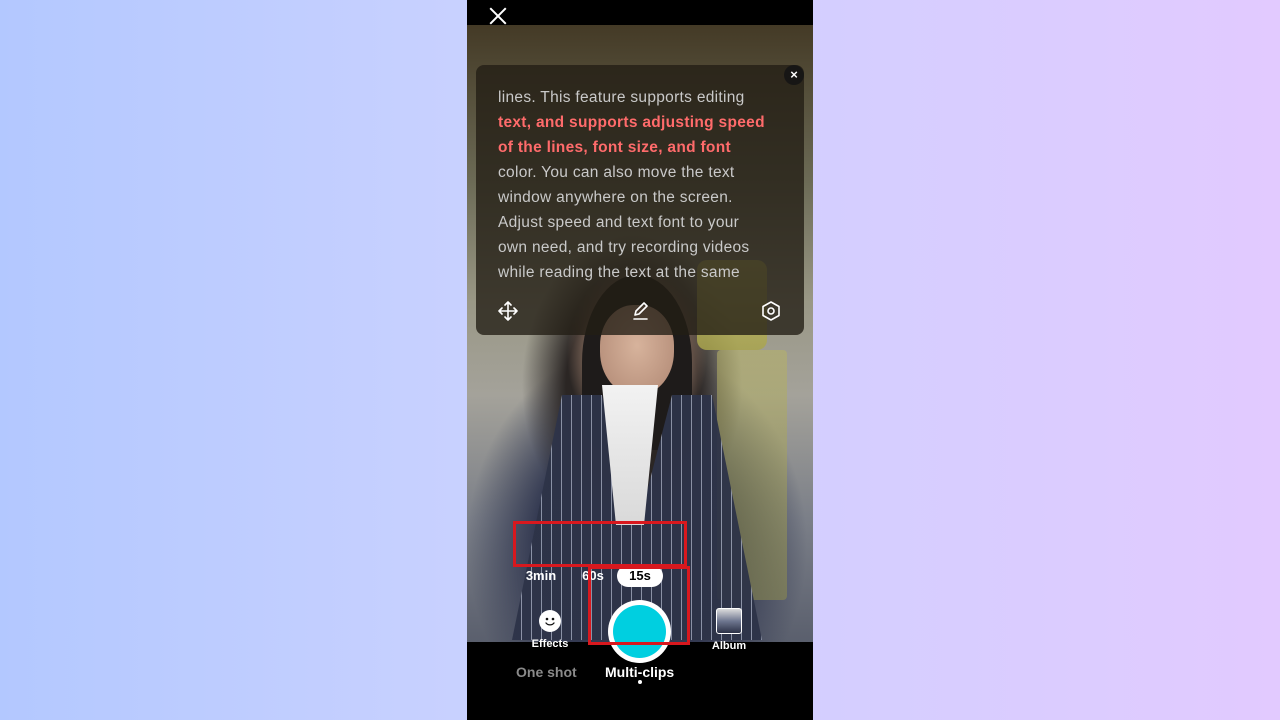 The height and width of the screenshot is (720, 1280). Describe the element at coordinates (550, 621) in the screenshot. I see `smiley-icon` at that location.